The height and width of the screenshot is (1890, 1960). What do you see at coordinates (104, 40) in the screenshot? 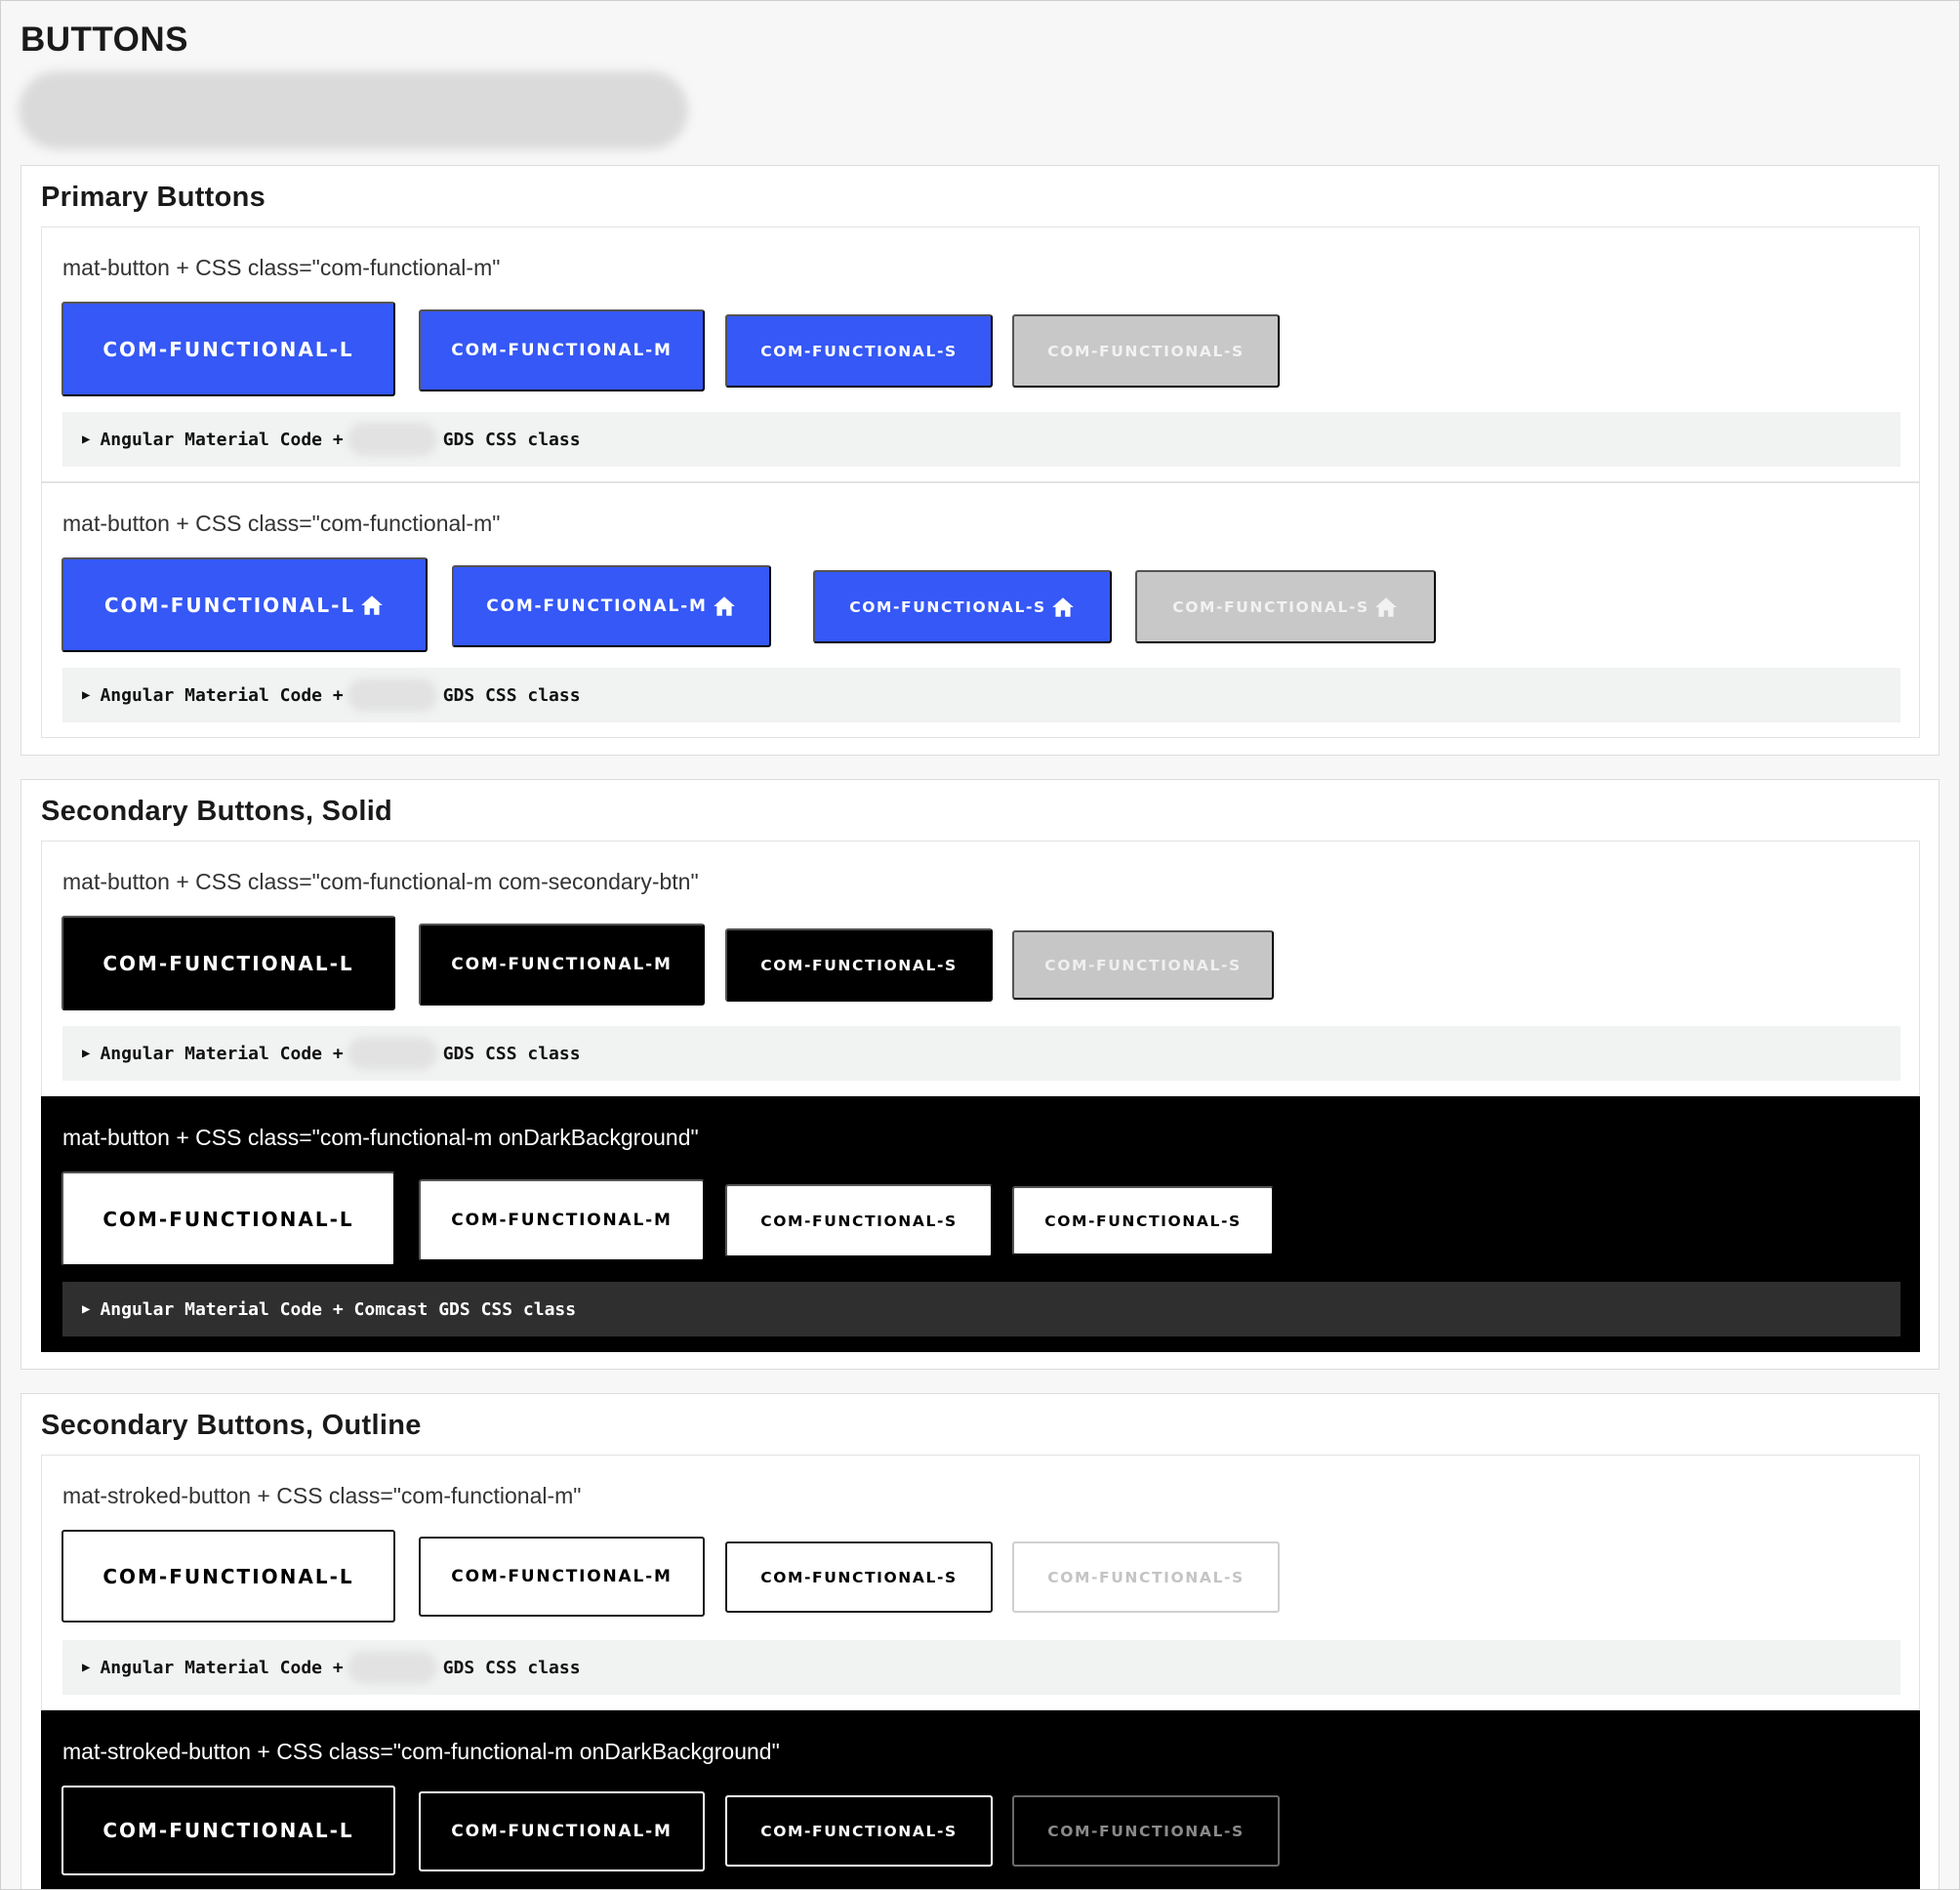
I see `page-title: BUTTONS` at bounding box center [104, 40].